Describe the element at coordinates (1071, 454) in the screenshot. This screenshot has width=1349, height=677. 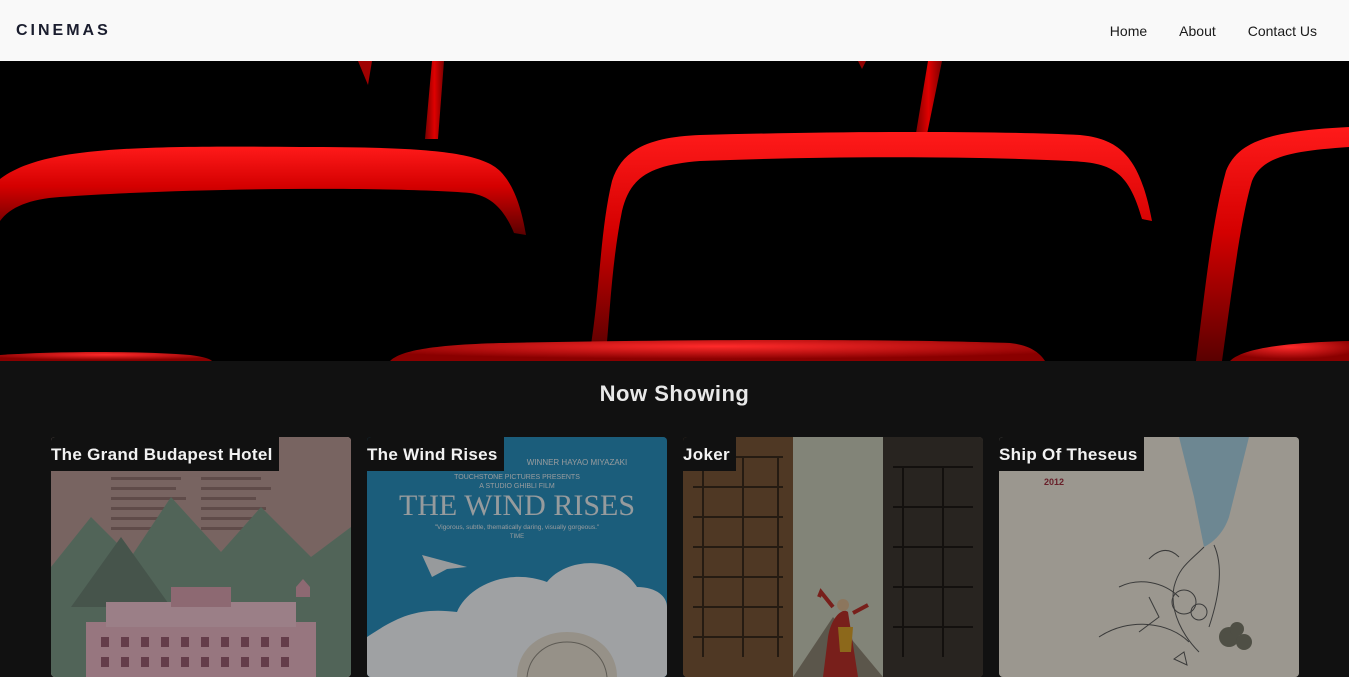
I see `movie-title: Ship Of Theseus` at that location.